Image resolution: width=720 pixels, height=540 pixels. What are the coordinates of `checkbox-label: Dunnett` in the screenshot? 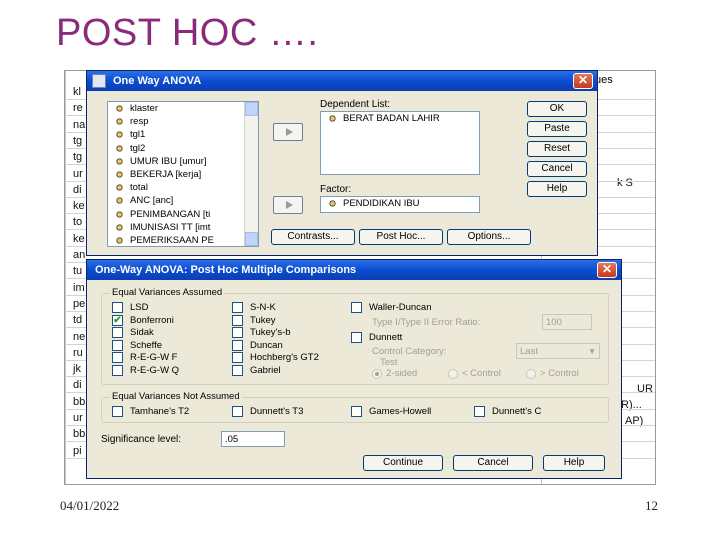 It's located at (386, 337).